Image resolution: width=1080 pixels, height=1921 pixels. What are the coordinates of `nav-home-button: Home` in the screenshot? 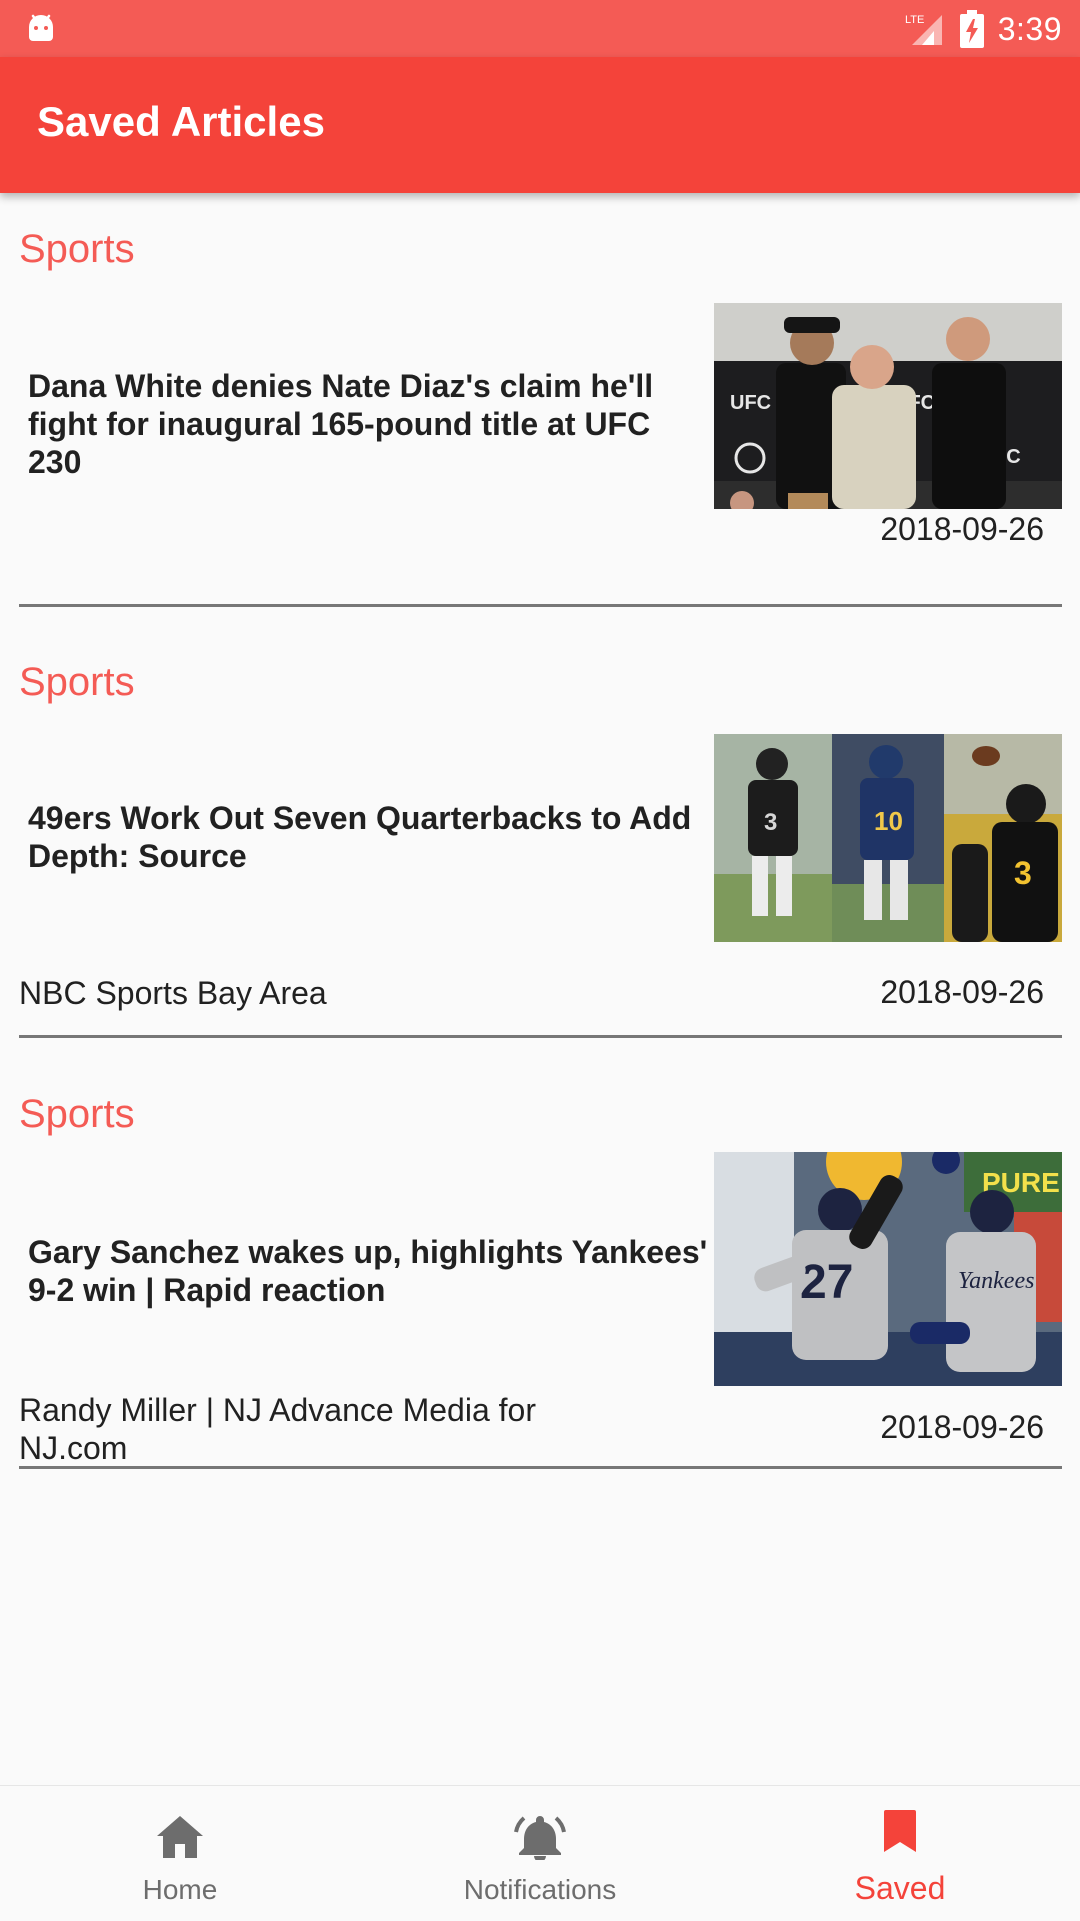 It's located at (180, 1853).